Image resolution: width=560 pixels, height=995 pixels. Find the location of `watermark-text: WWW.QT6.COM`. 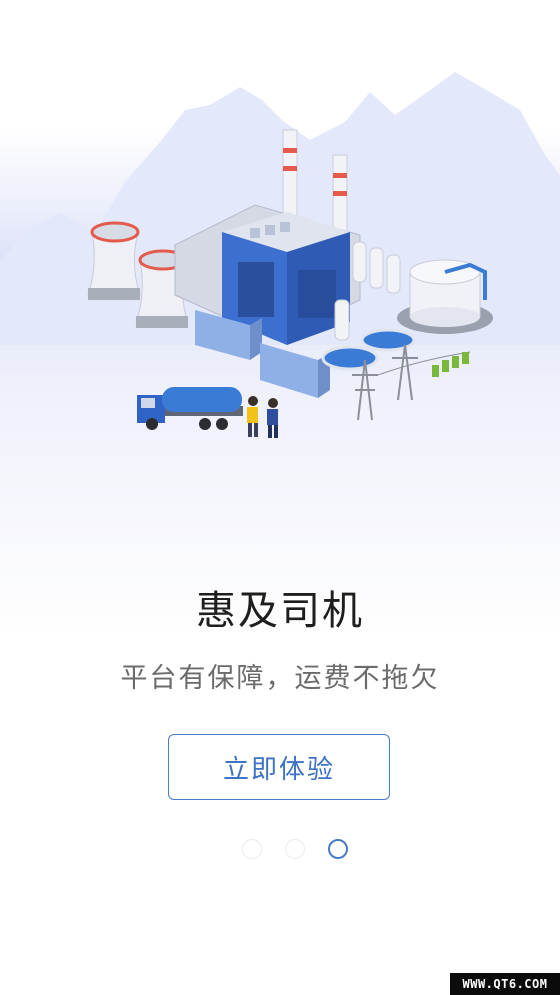

watermark-text: WWW.QT6.COM is located at coordinates (505, 984).